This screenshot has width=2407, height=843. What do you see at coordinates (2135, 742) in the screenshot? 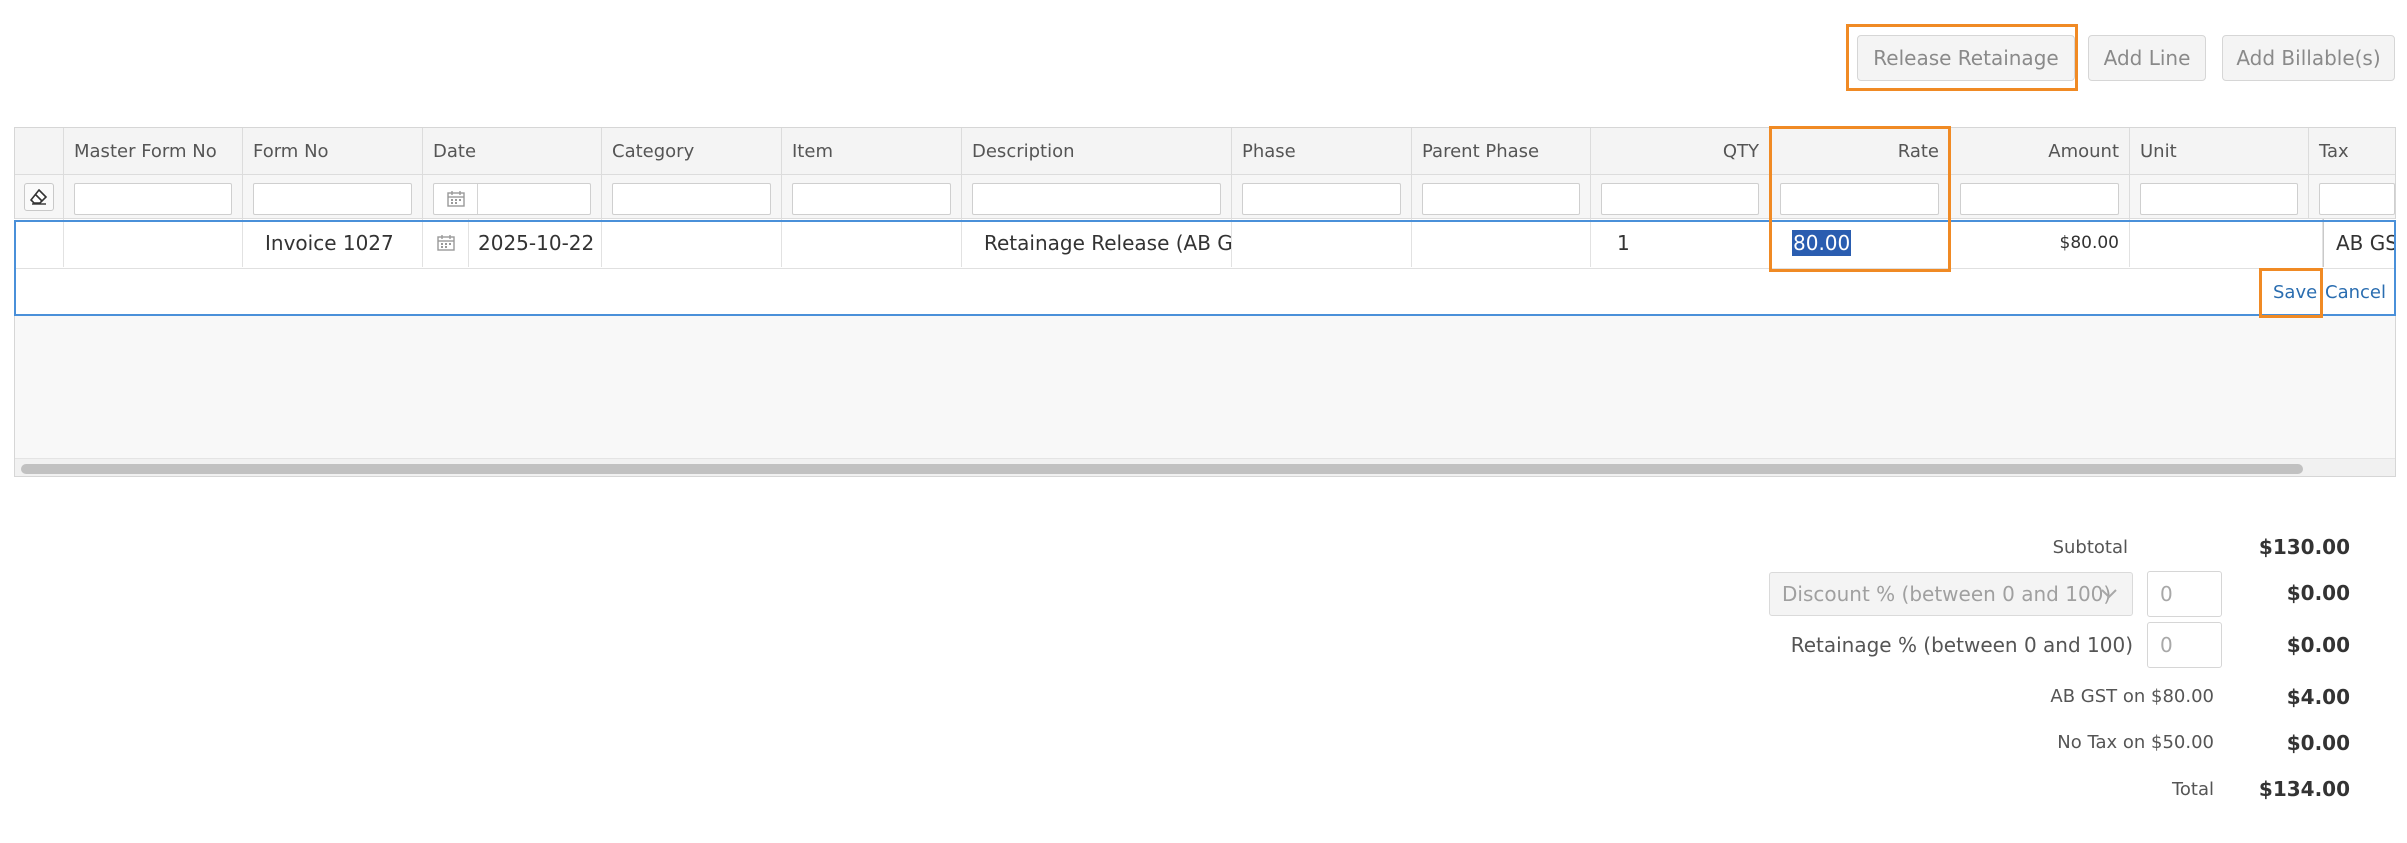
I see `tax-no-tax-label: No Tax on $50.00` at bounding box center [2135, 742].